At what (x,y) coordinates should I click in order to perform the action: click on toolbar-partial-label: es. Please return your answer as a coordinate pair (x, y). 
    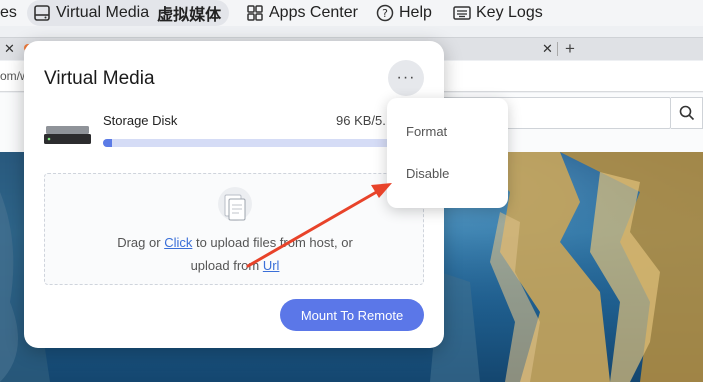
    Looking at the image, I should click on (8, 12).